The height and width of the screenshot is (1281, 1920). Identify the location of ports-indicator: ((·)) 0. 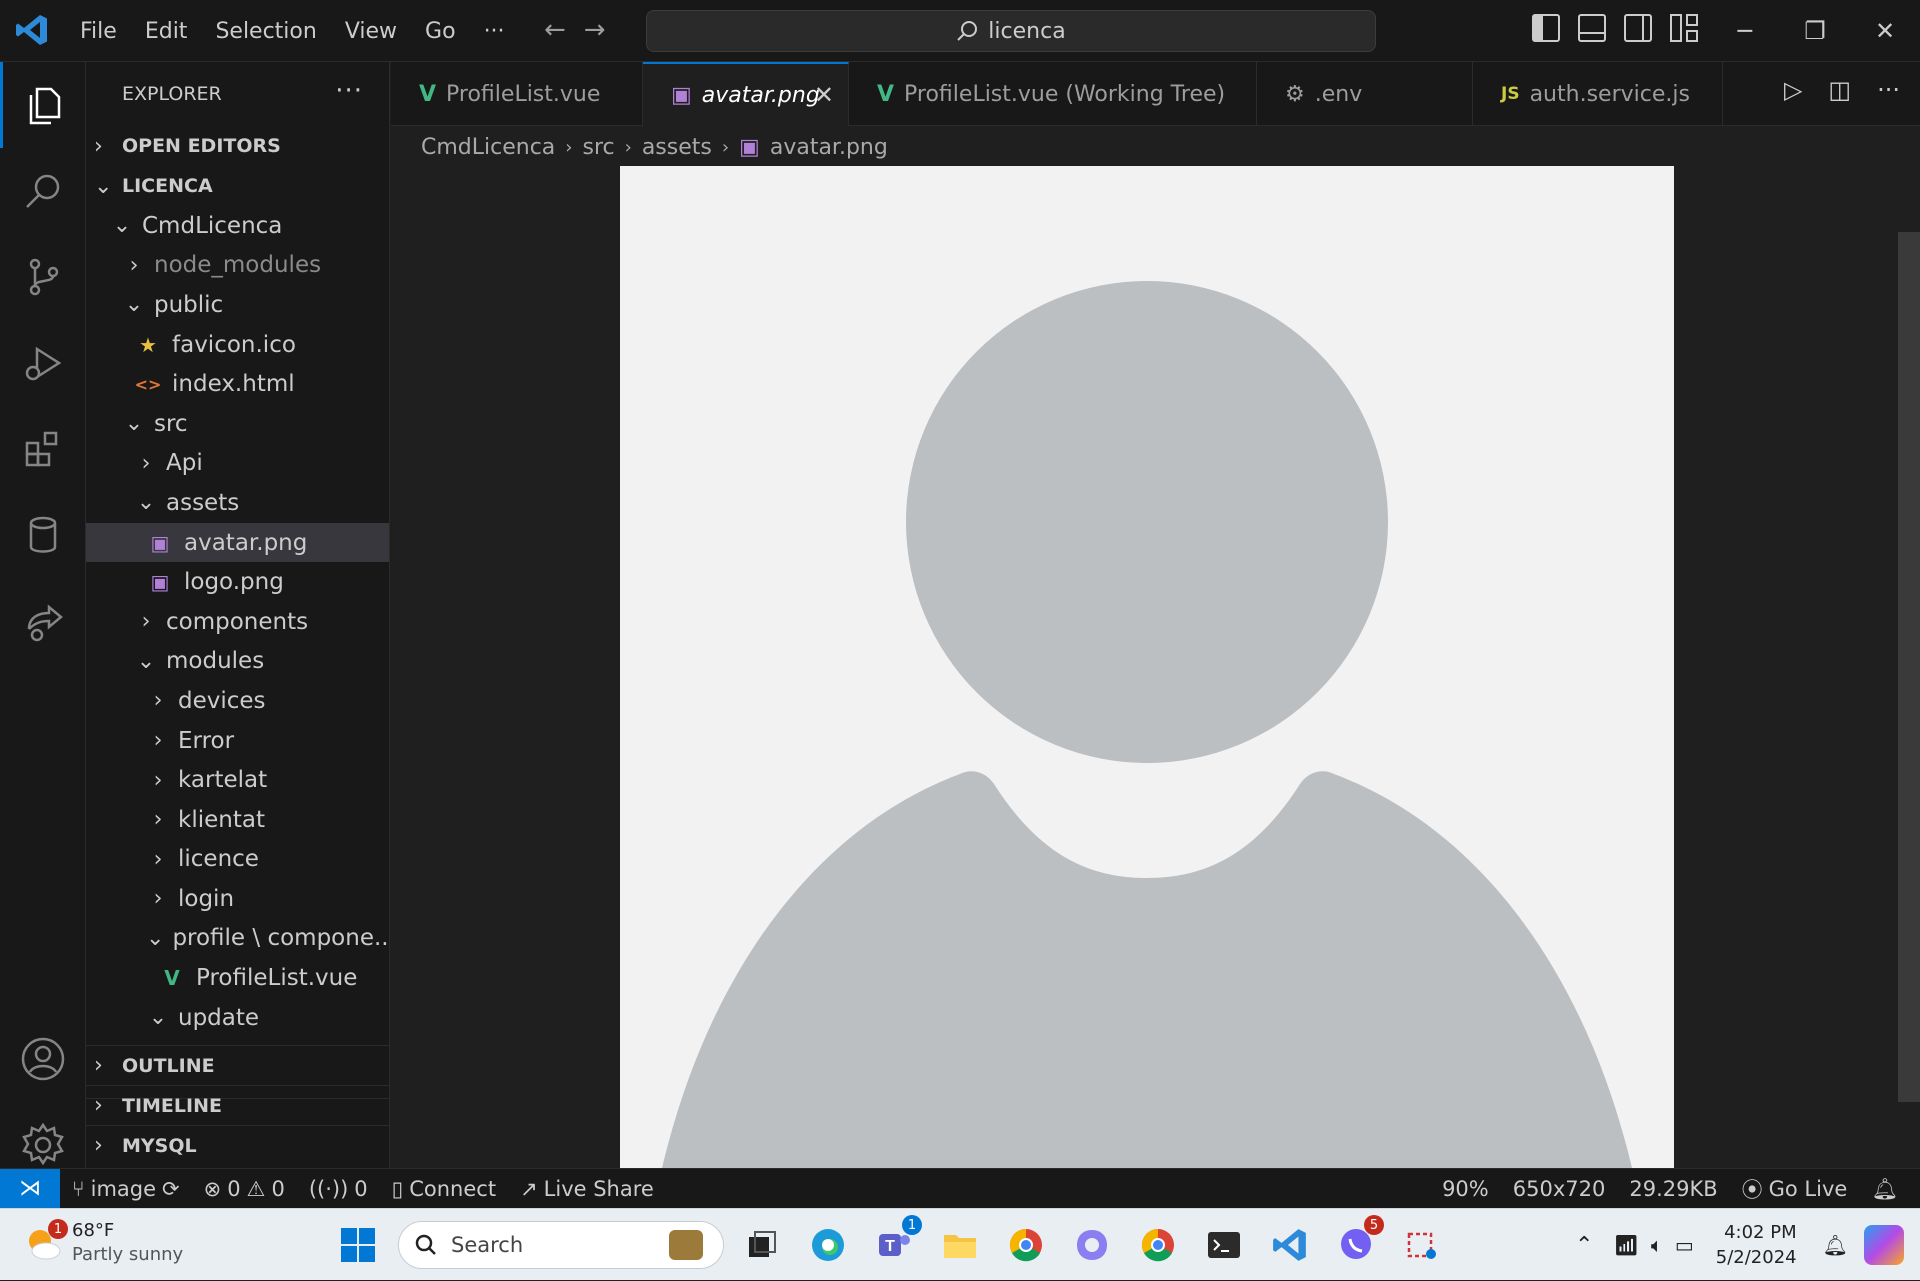
(338, 1189).